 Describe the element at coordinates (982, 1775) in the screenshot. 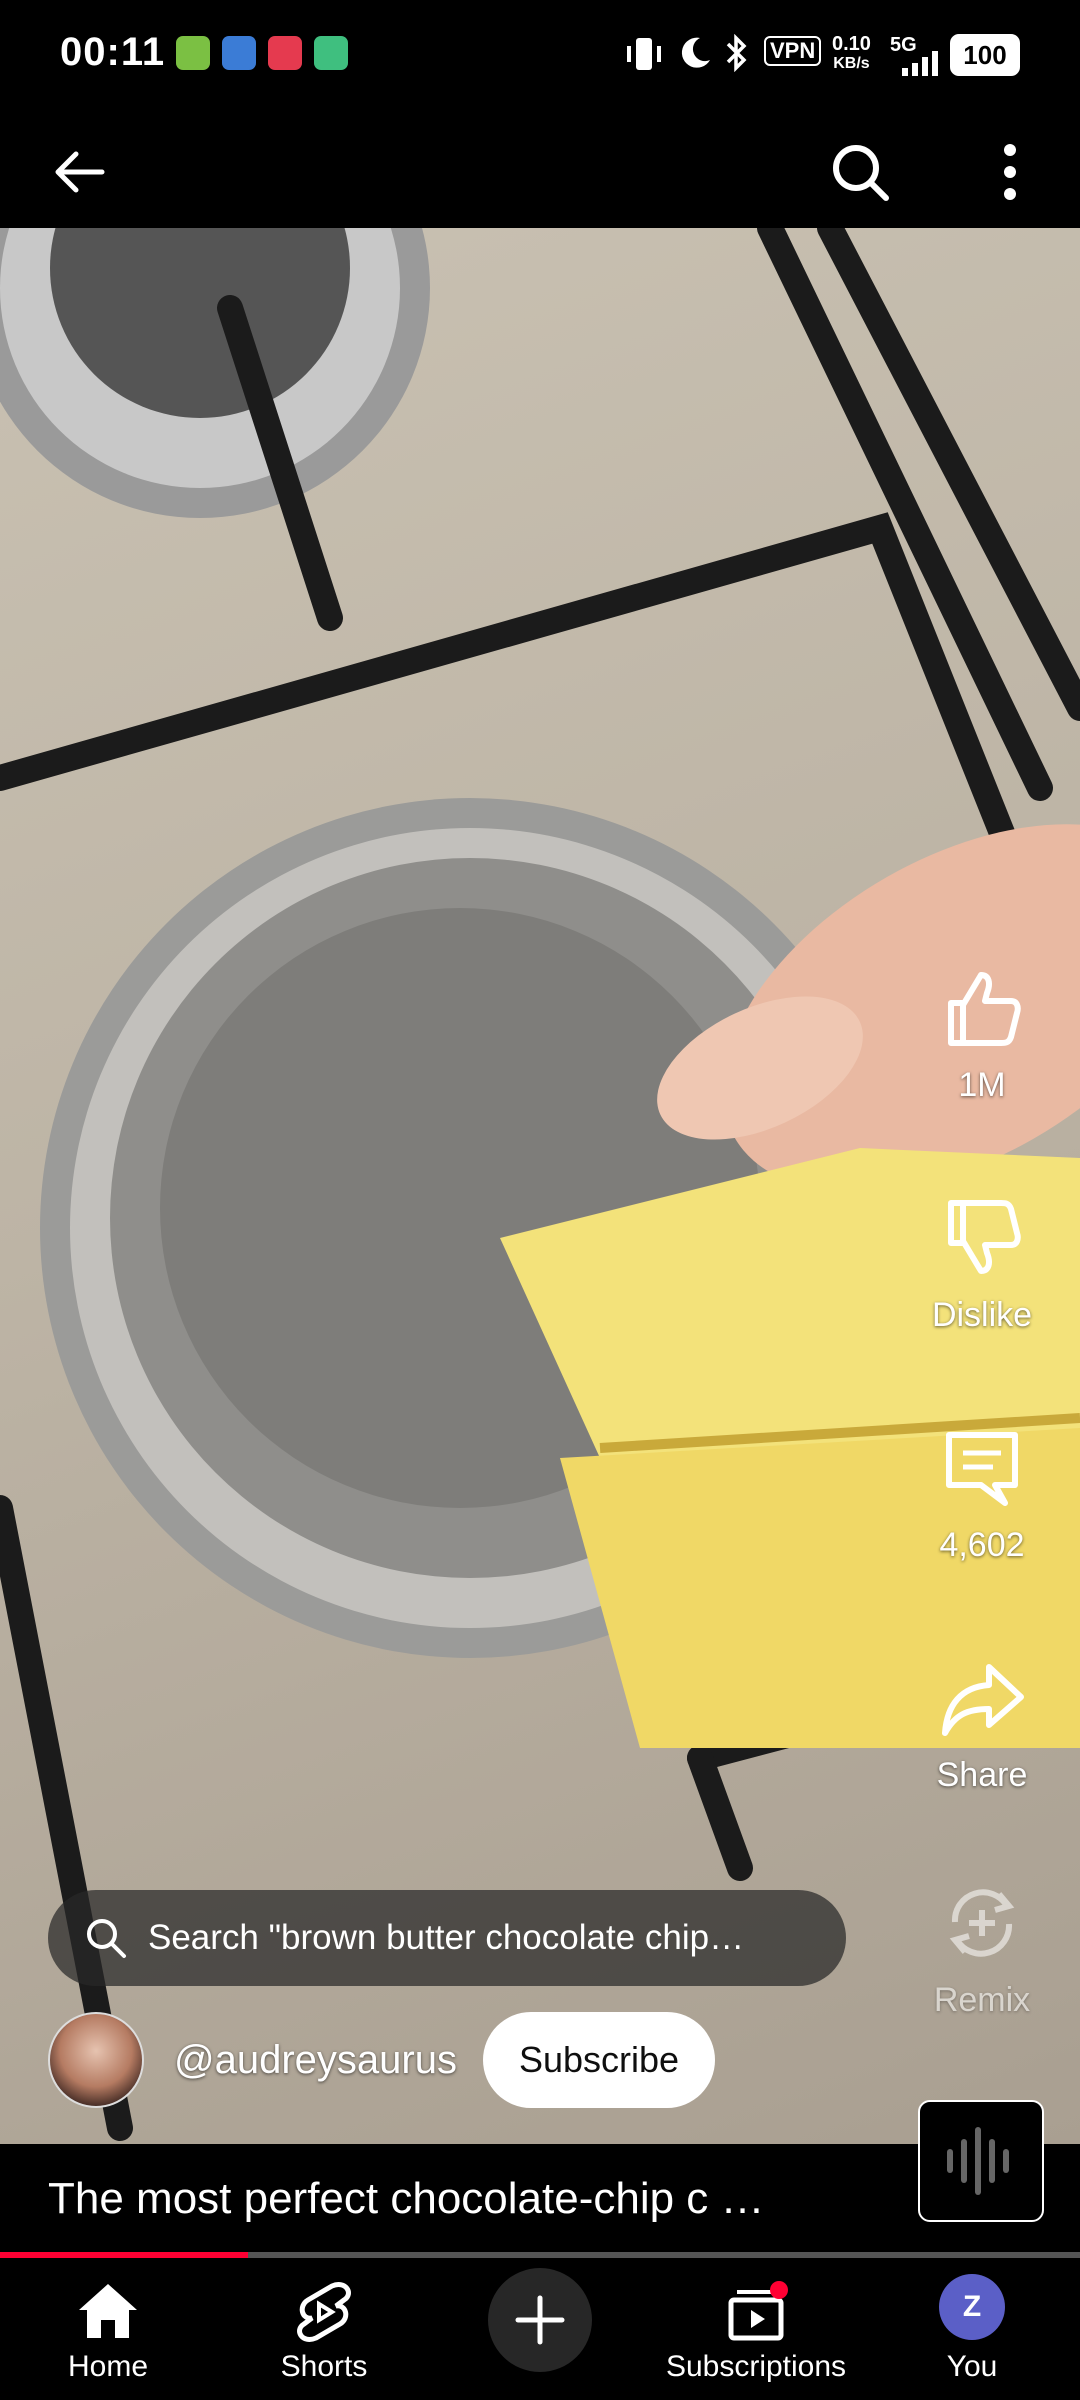

I see `share-label: Share` at that location.